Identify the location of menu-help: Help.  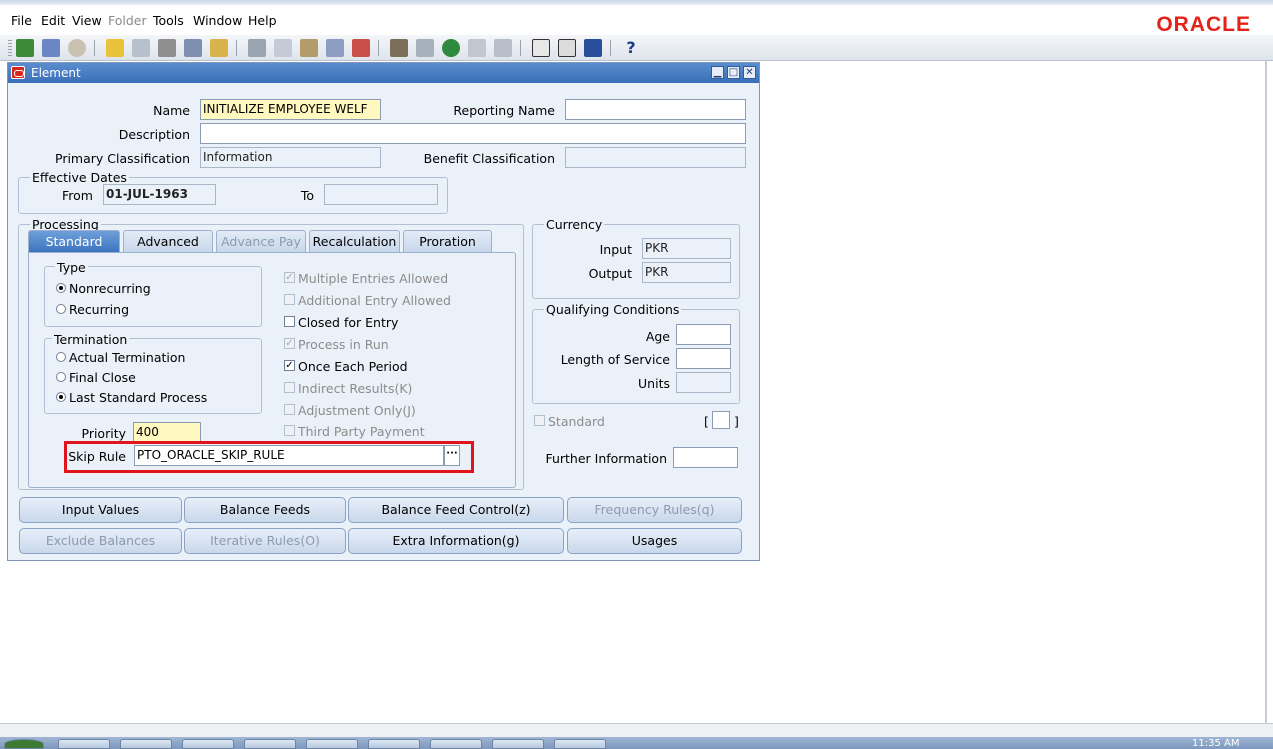
(262, 20).